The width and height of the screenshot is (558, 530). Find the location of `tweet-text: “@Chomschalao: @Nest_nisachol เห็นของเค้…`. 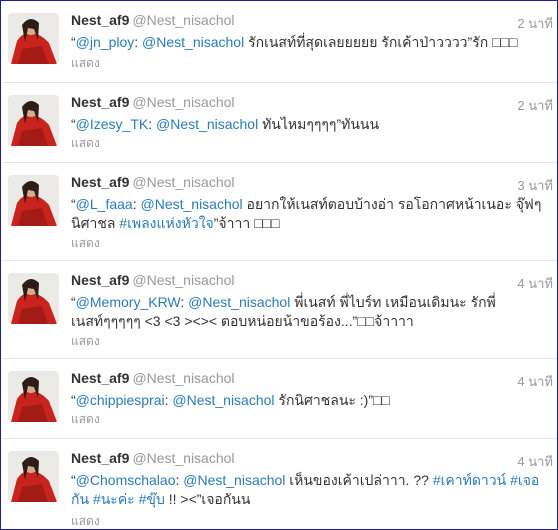

tweet-text: “@Chomschalao: @Nest_nisachol เห็นของเค้… is located at coordinates (312, 490).